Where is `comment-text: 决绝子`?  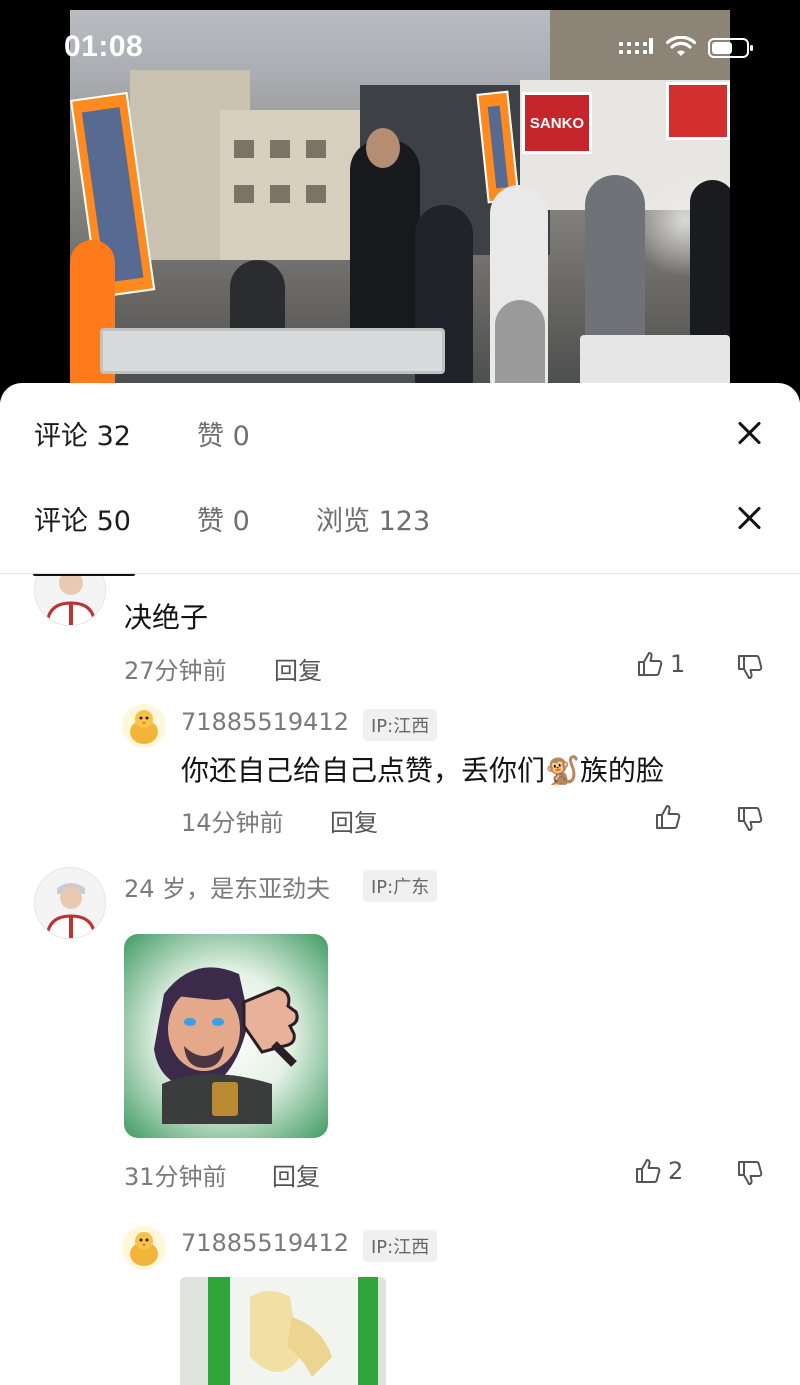 comment-text: 决绝子 is located at coordinates (166, 617).